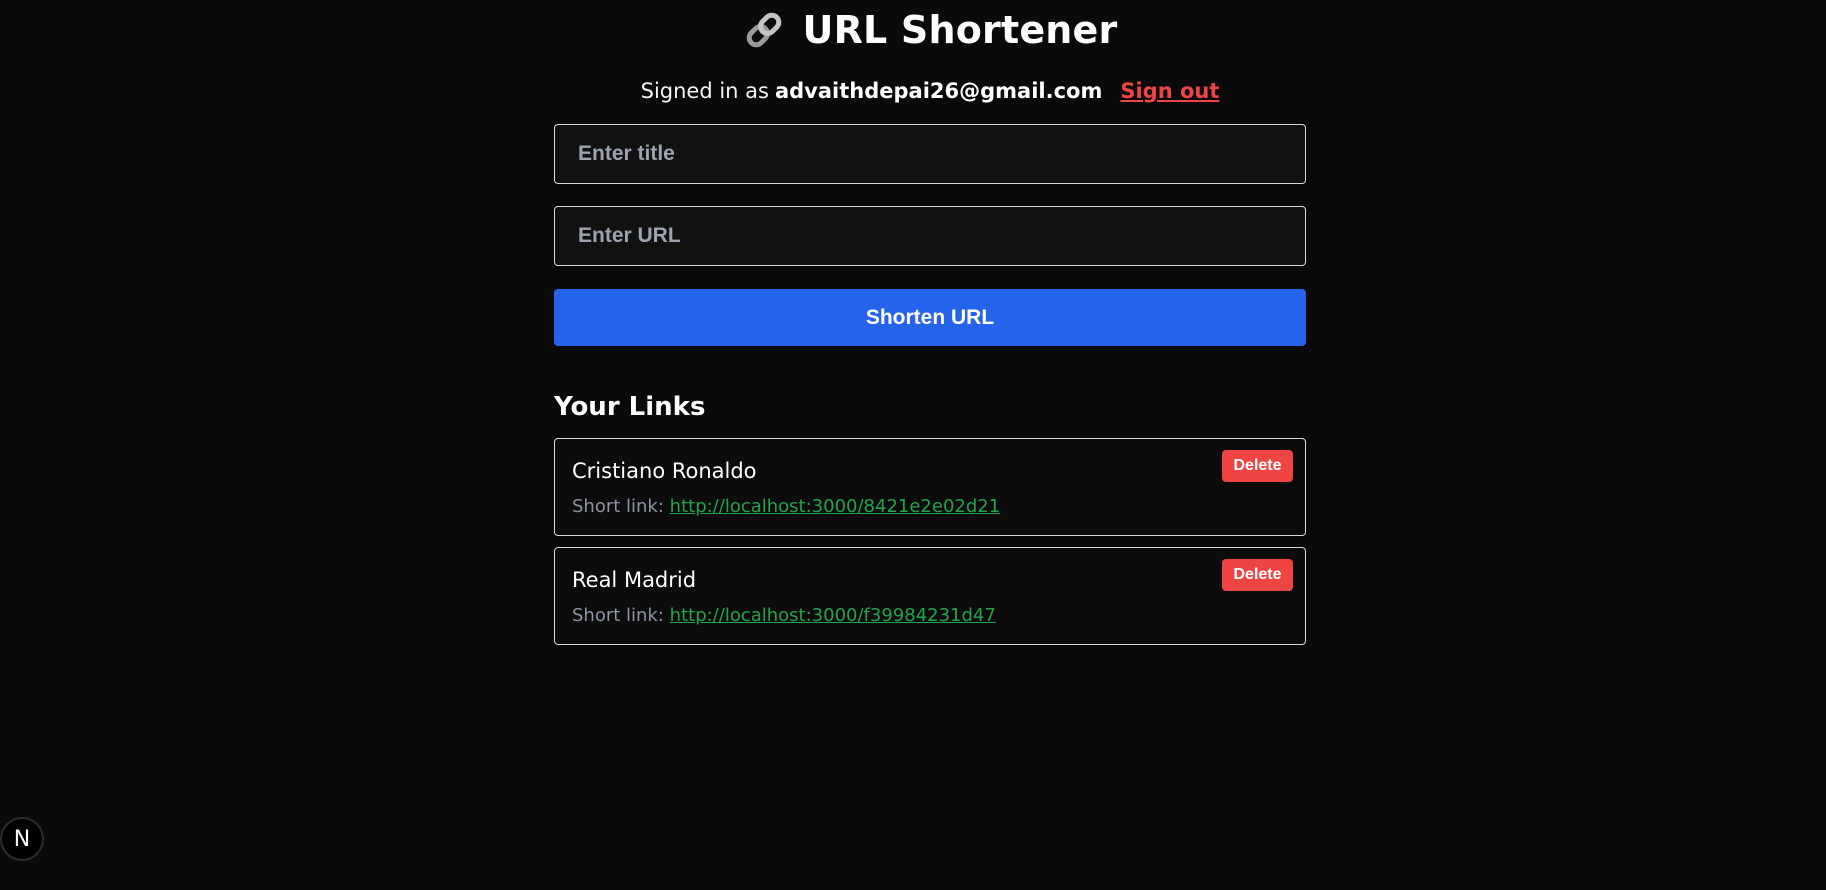 This screenshot has width=1826, height=890. Describe the element at coordinates (835, 506) in the screenshot. I see `short-link-url: http://localhost:3000/8421e2e02d21` at that location.